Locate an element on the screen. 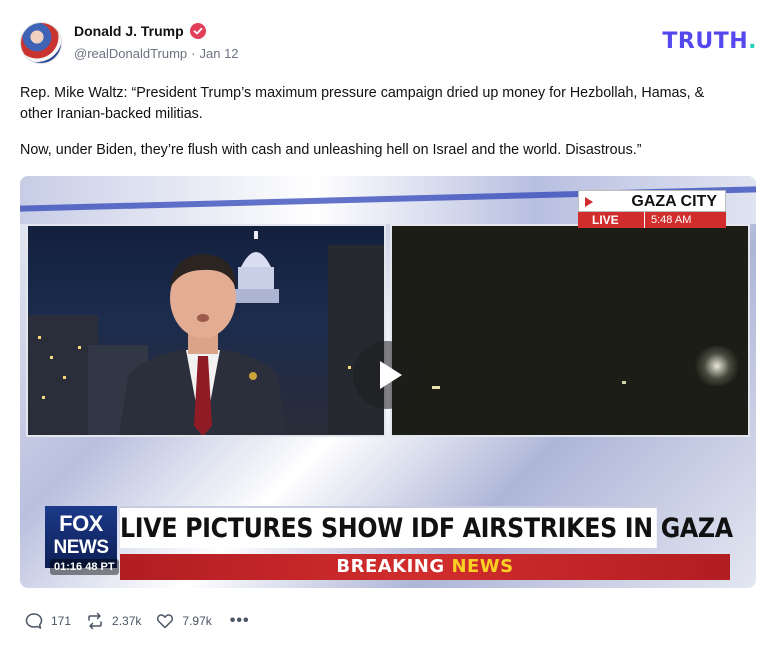 The height and width of the screenshot is (652, 777). author-name-row: Donald J. Trump is located at coordinates (140, 31).